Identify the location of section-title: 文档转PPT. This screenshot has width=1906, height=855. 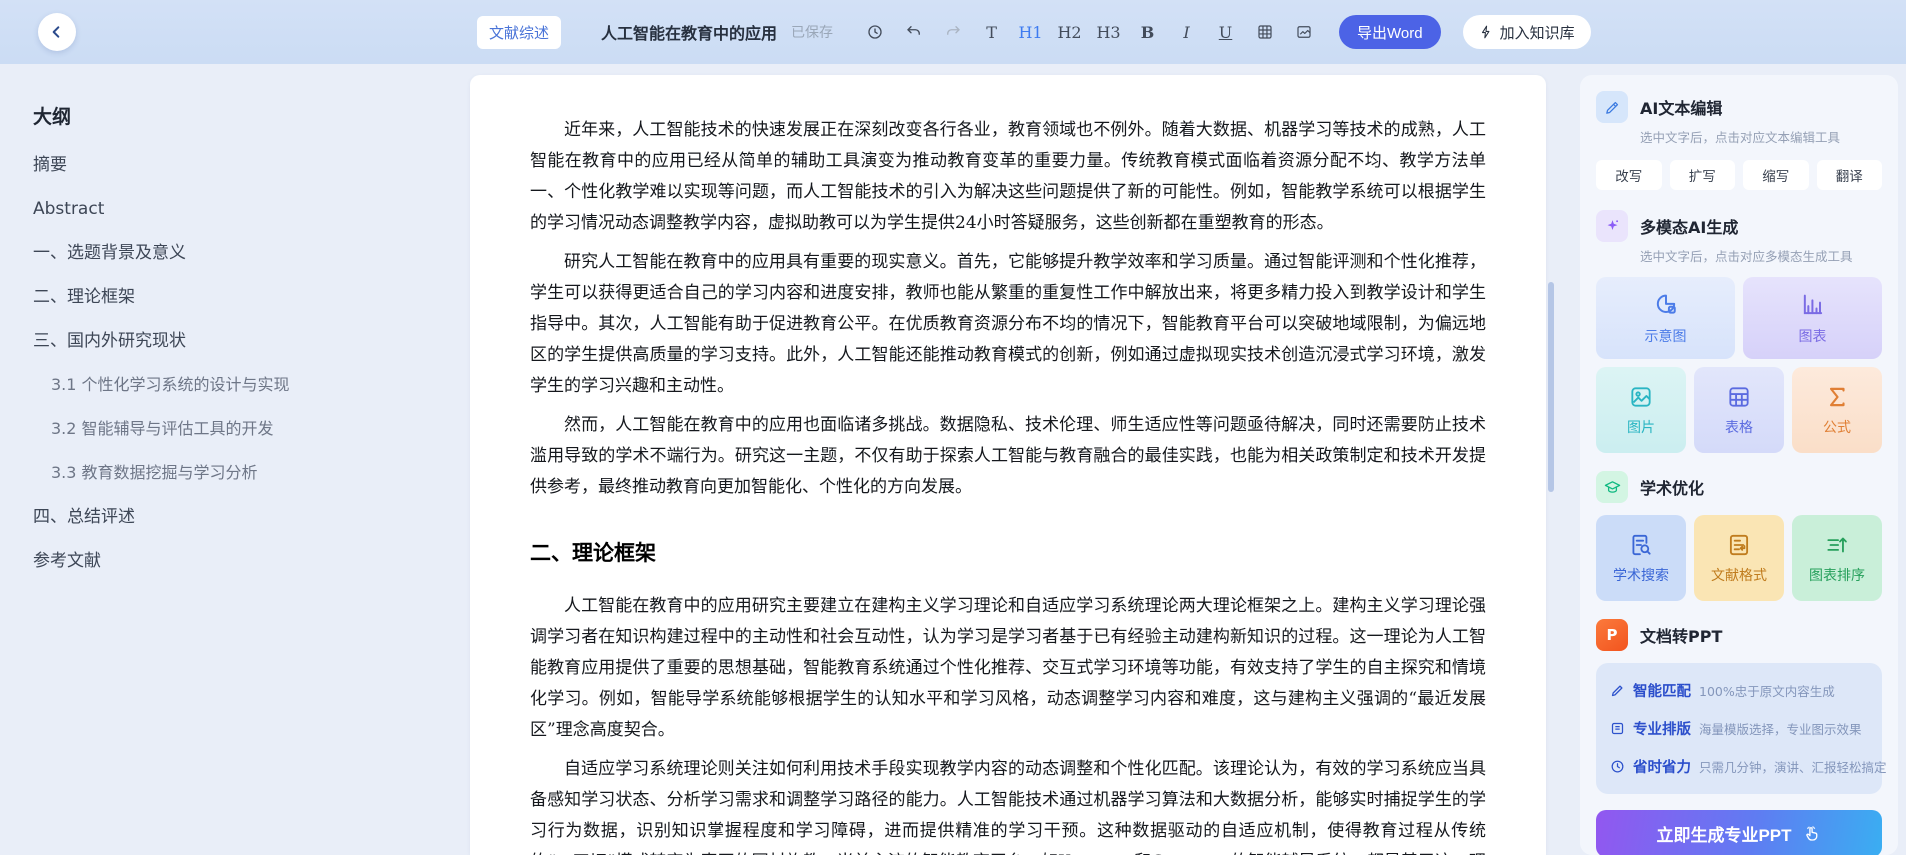
(1681, 636).